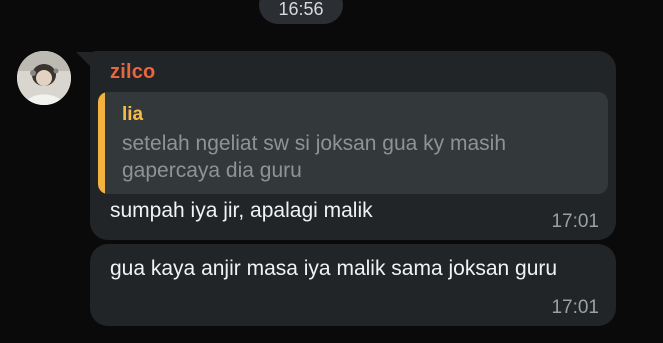 Image resolution: width=663 pixels, height=343 pixels. Describe the element at coordinates (241, 210) in the screenshot. I see `message-text: sumpah iya jir, apalagi malik` at that location.